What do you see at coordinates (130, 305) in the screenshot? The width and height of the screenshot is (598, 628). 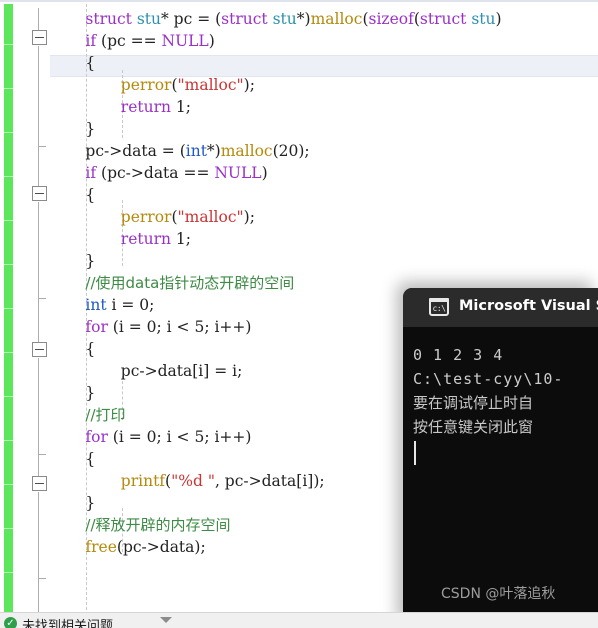 I see `code-token: i = 0;` at bounding box center [130, 305].